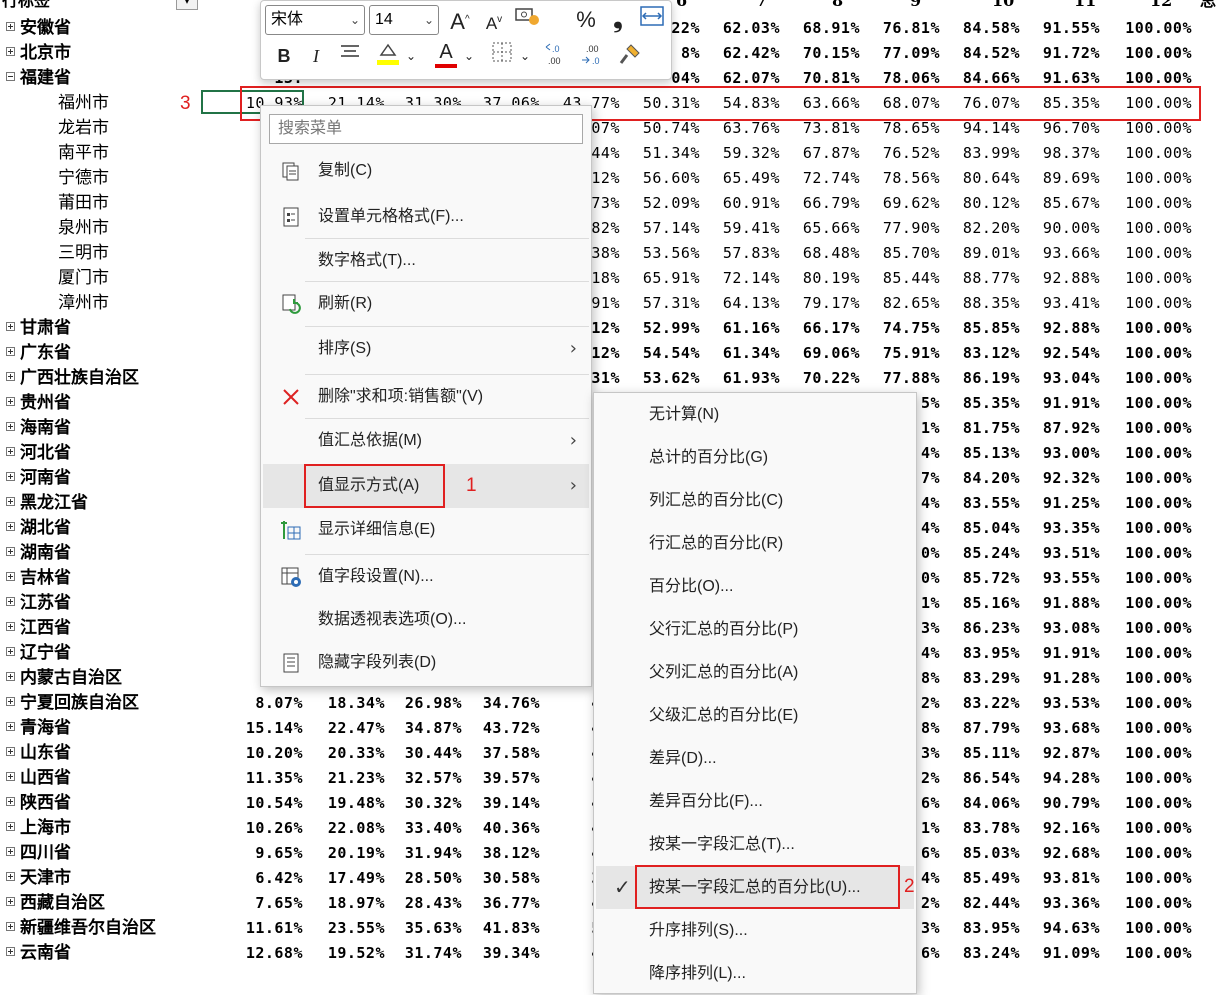 This screenshot has width=1220, height=995. Describe the element at coordinates (740, 253) in the screenshot. I see `table-cell: 57.83%` at that location.